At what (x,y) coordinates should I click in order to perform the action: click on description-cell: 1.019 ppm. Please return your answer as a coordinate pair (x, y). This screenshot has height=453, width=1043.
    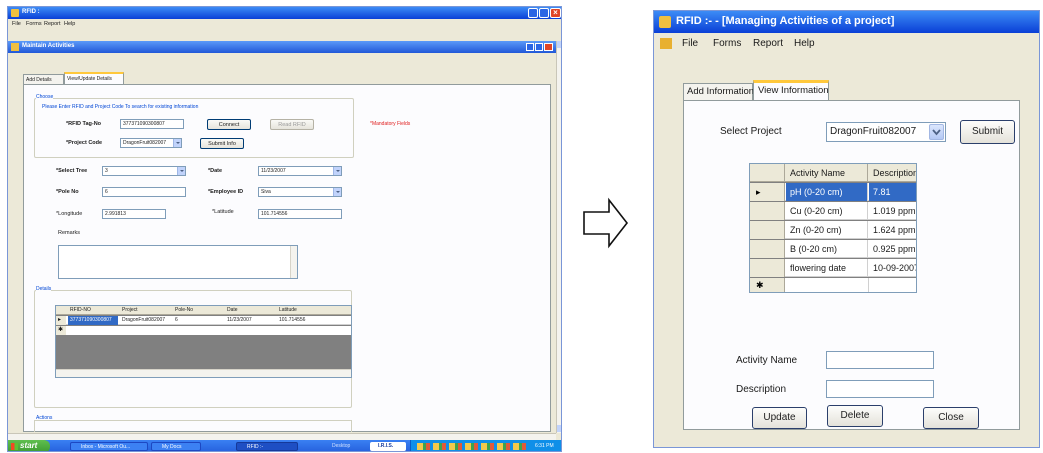
    Looking at the image, I should click on (892, 211).